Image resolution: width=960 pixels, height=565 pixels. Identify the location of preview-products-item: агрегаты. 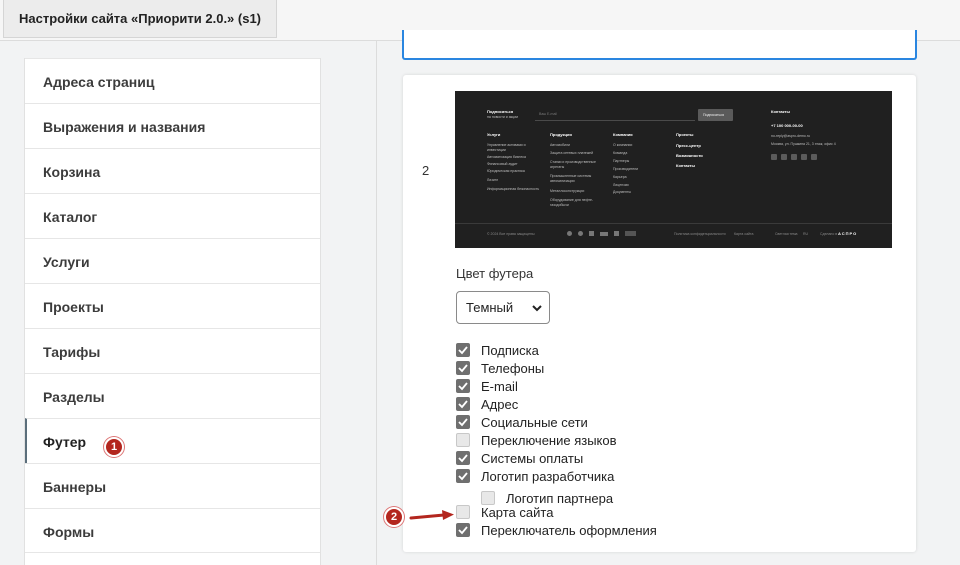
(557, 167).